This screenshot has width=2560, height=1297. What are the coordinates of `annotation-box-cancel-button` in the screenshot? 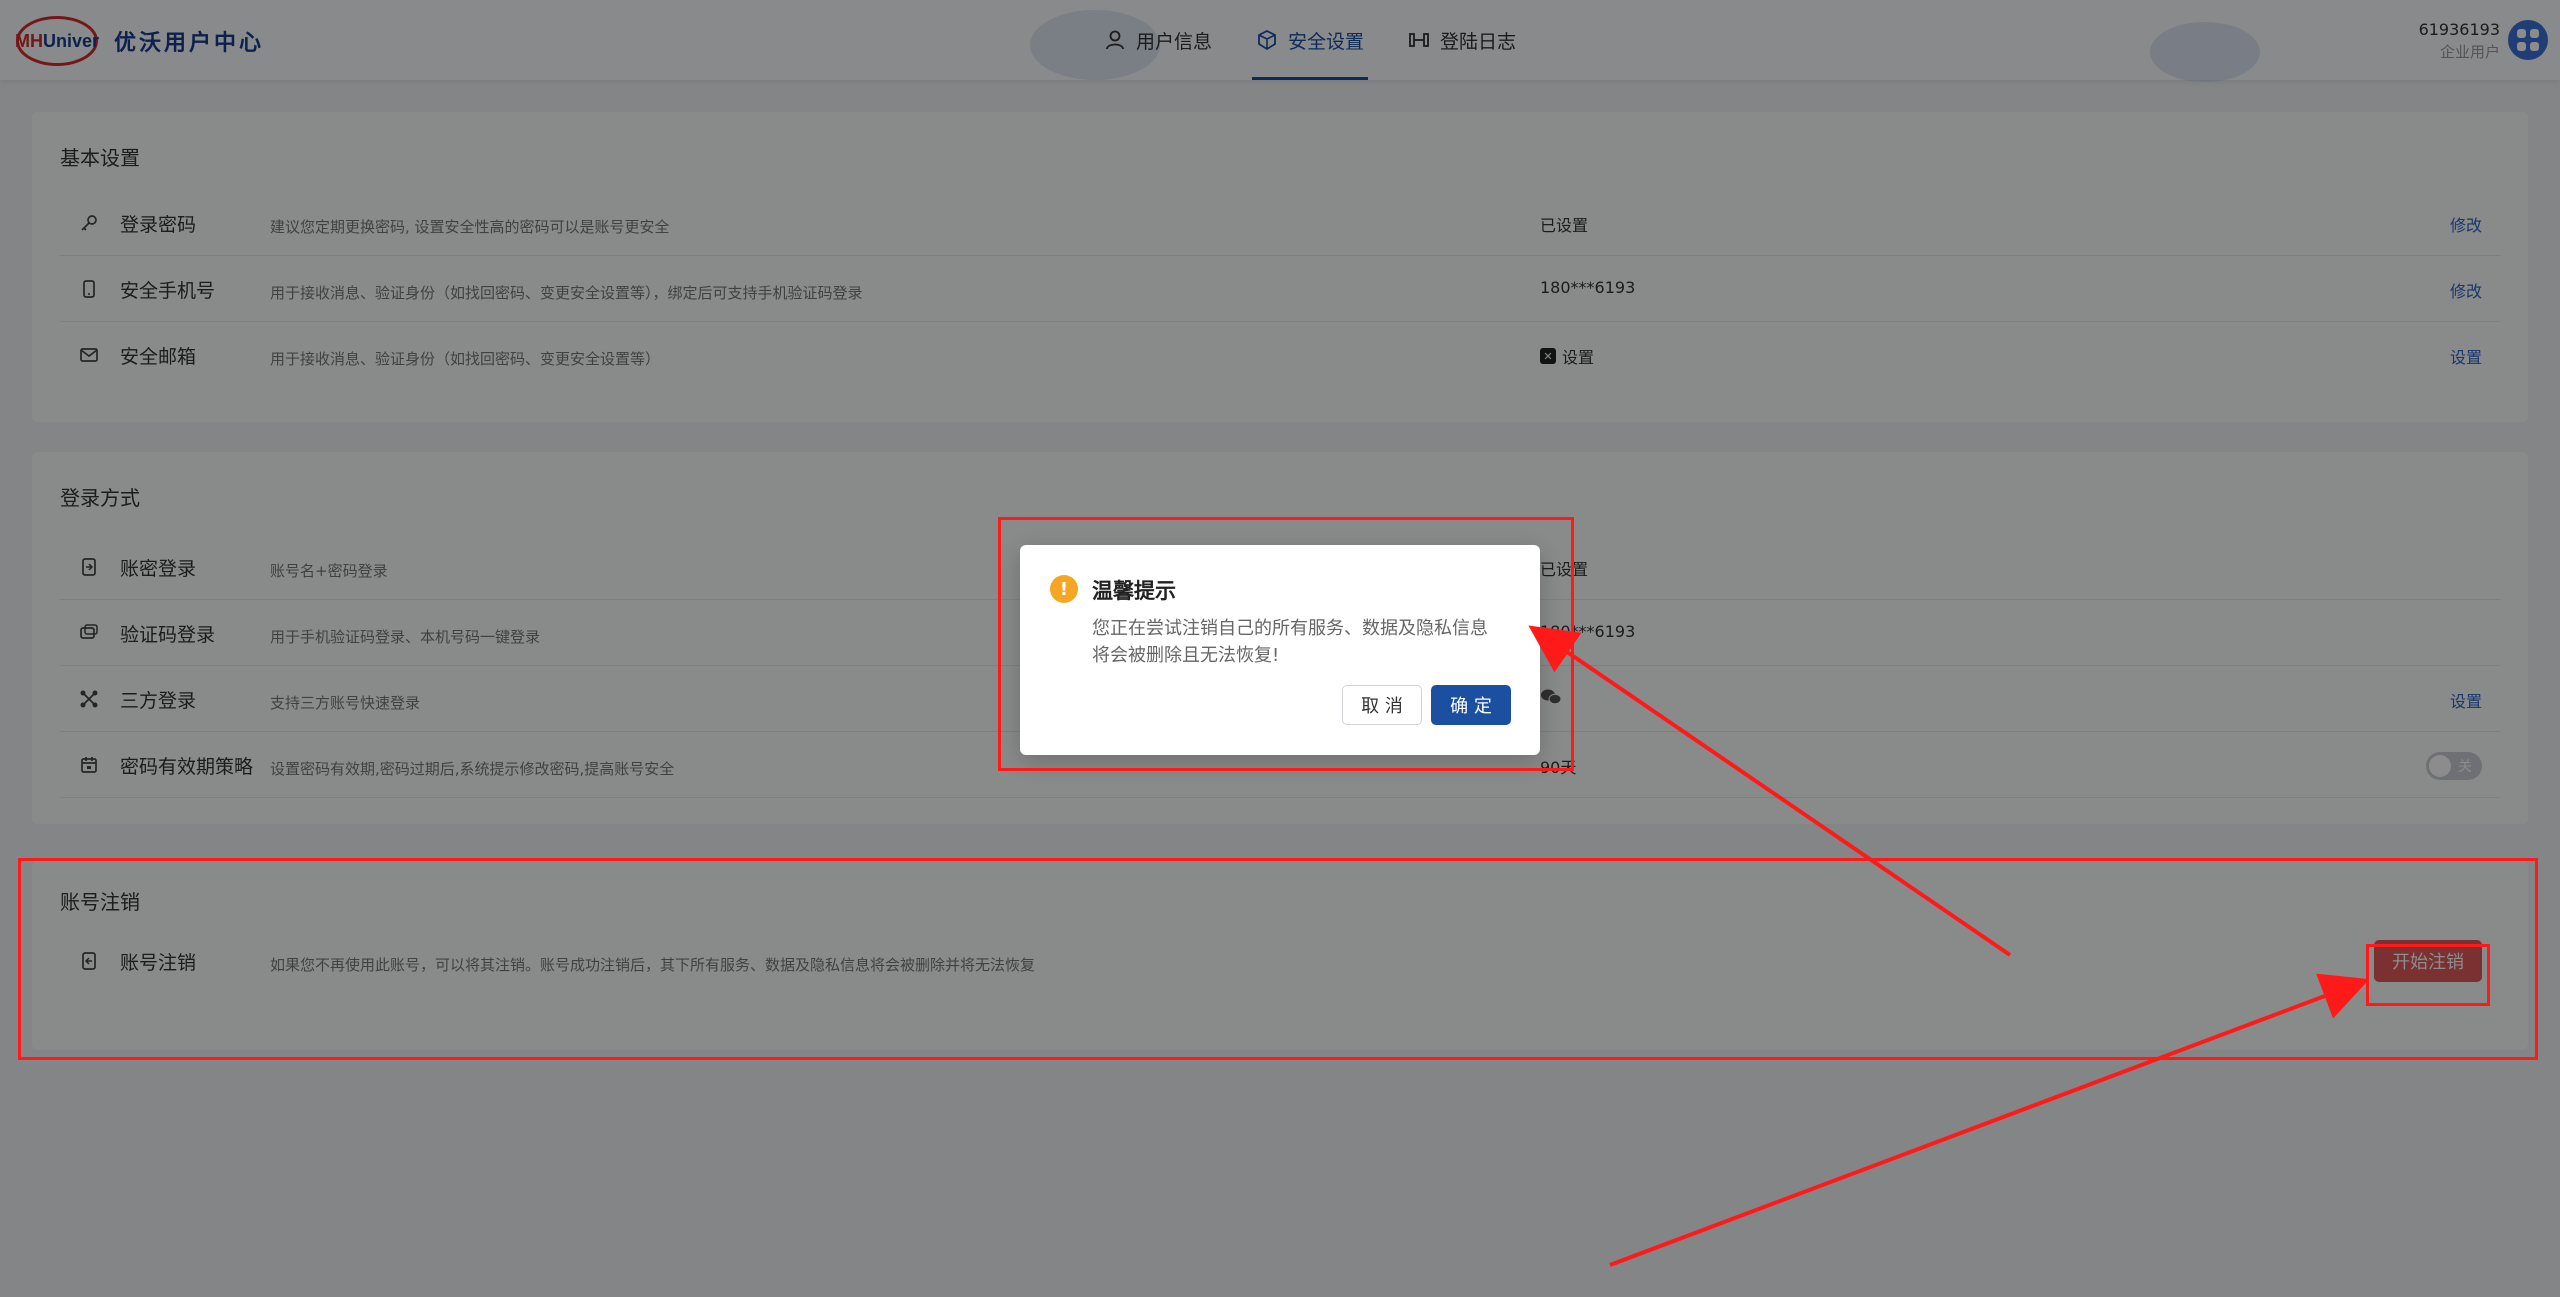 It's located at (2428, 975).